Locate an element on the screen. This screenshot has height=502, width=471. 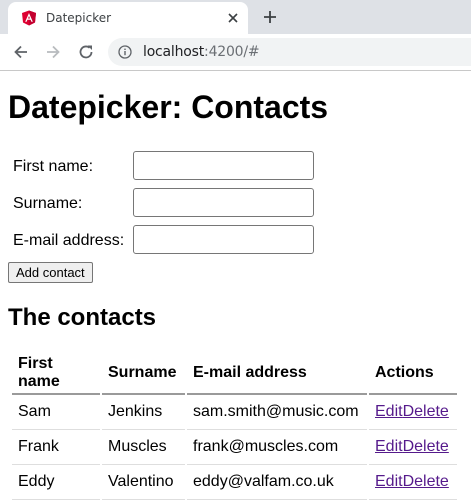
surname-input is located at coordinates (223, 202).